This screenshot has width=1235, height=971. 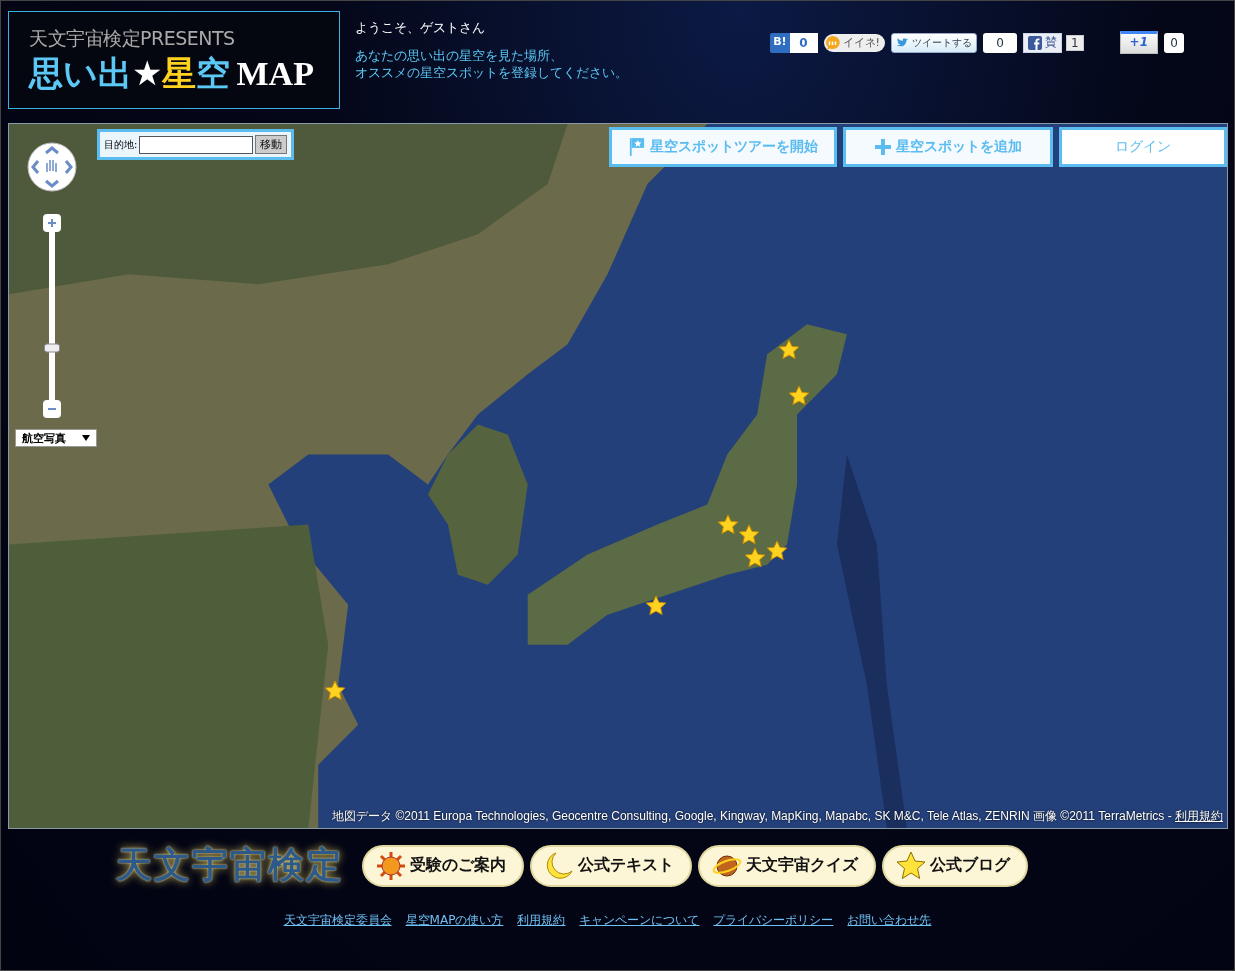 I want to click on nav-button: 公式ブログ, so click(x=955, y=865).